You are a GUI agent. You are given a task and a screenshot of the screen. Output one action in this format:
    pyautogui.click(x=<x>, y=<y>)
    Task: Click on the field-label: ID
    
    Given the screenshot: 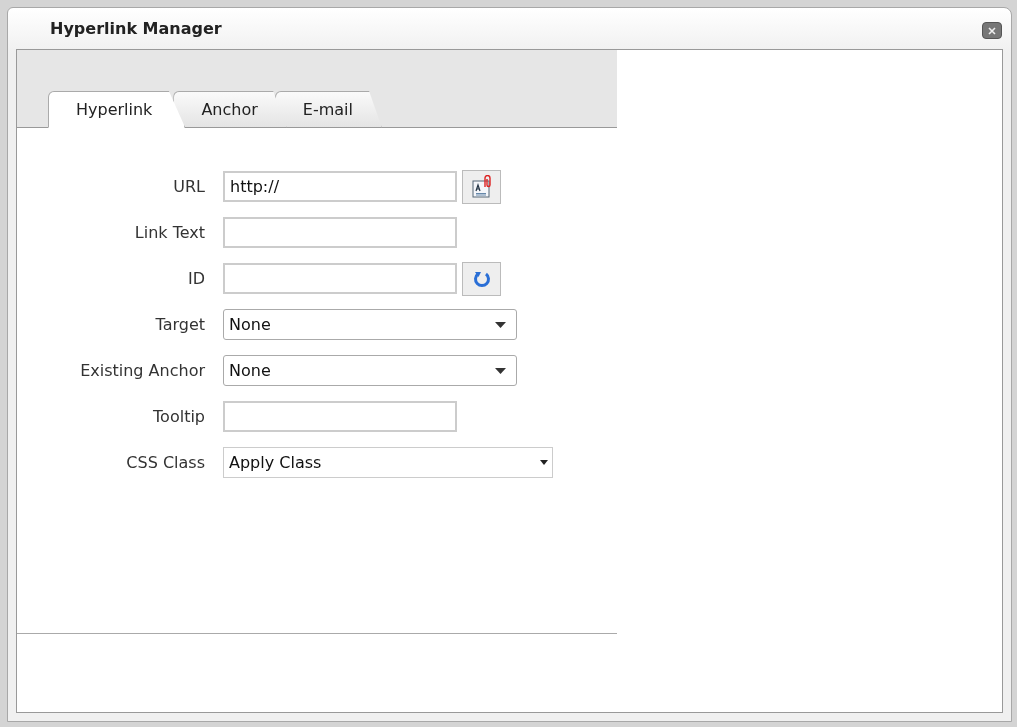 What is the action you would take?
    pyautogui.click(x=196, y=278)
    